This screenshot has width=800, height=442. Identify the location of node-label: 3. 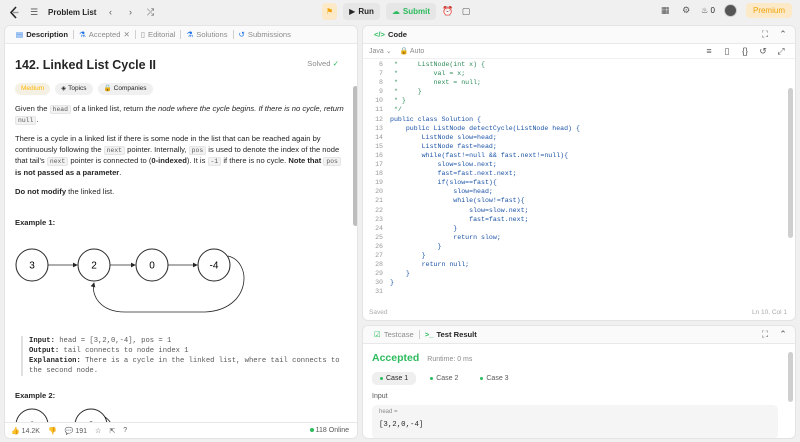
(32, 265).